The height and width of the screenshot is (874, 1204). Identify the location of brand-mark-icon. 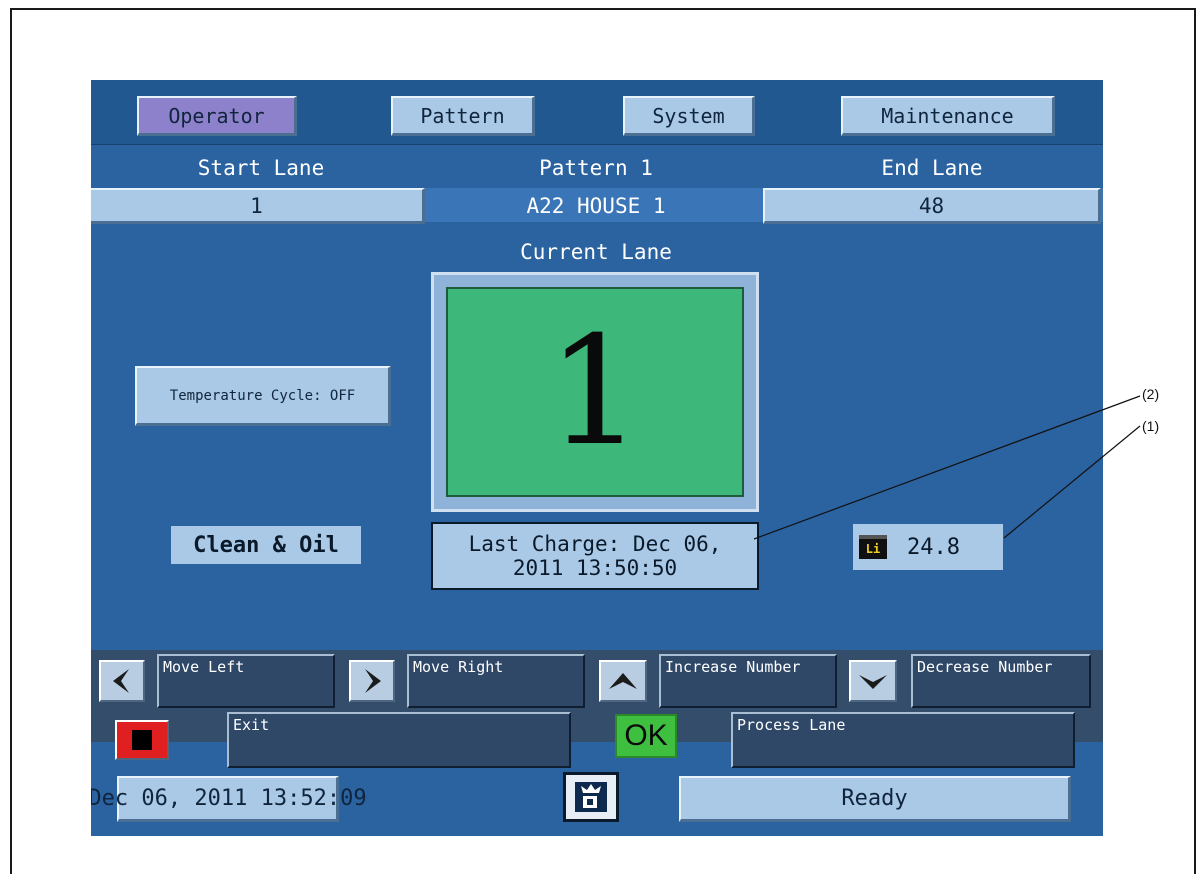
(591, 797).